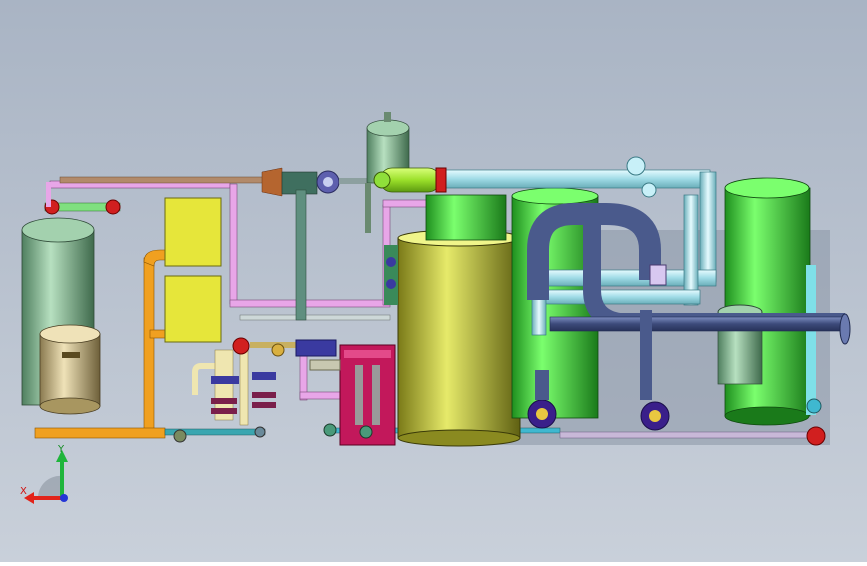  Describe the element at coordinates (193, 309) in the screenshot. I see `control-panel-lower` at that location.